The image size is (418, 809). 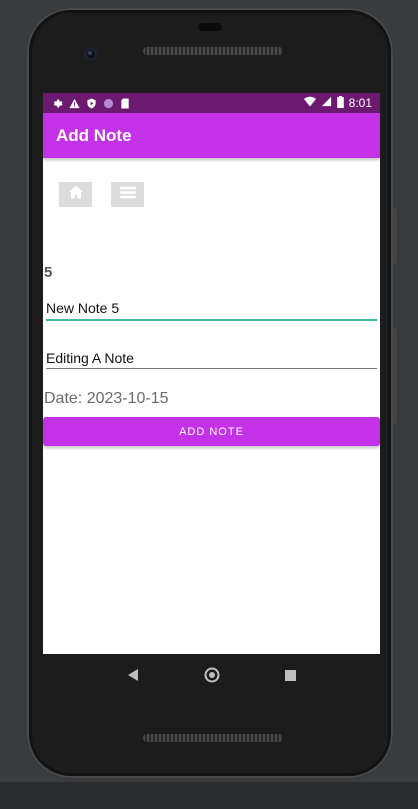 I want to click on system-nav-bar, so click(x=211, y=677).